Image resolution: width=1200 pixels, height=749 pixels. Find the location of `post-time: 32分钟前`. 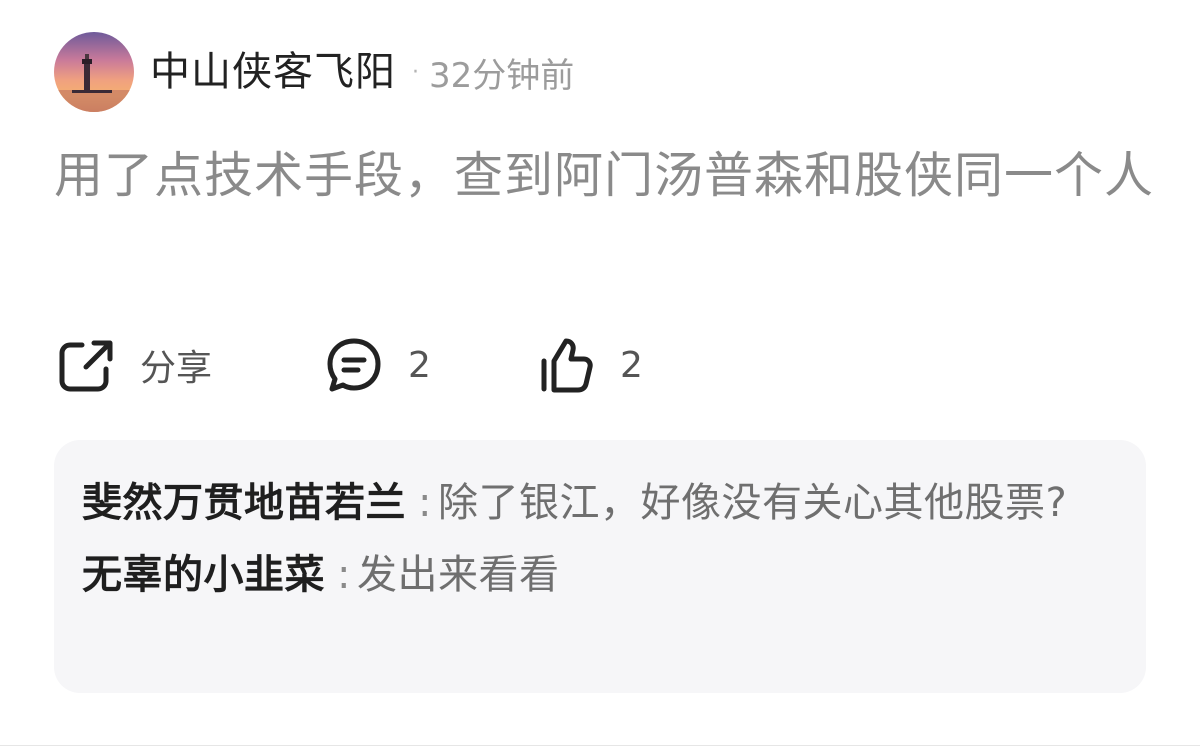

post-time: 32分钟前 is located at coordinates (502, 75).